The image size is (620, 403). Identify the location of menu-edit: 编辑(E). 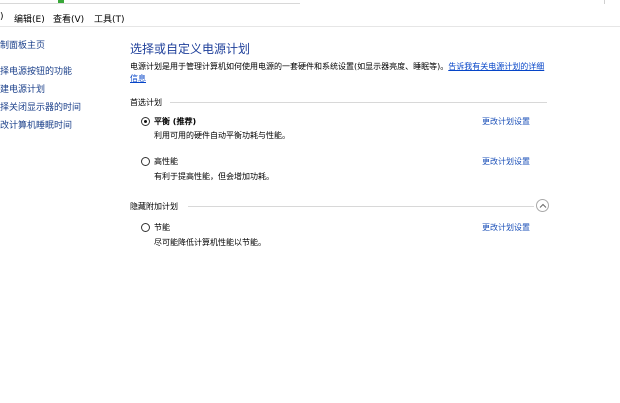
(29, 18).